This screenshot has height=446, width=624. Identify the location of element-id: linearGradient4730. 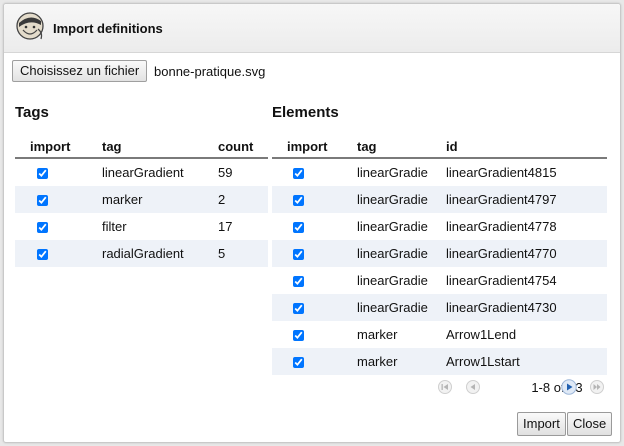
(526, 307).